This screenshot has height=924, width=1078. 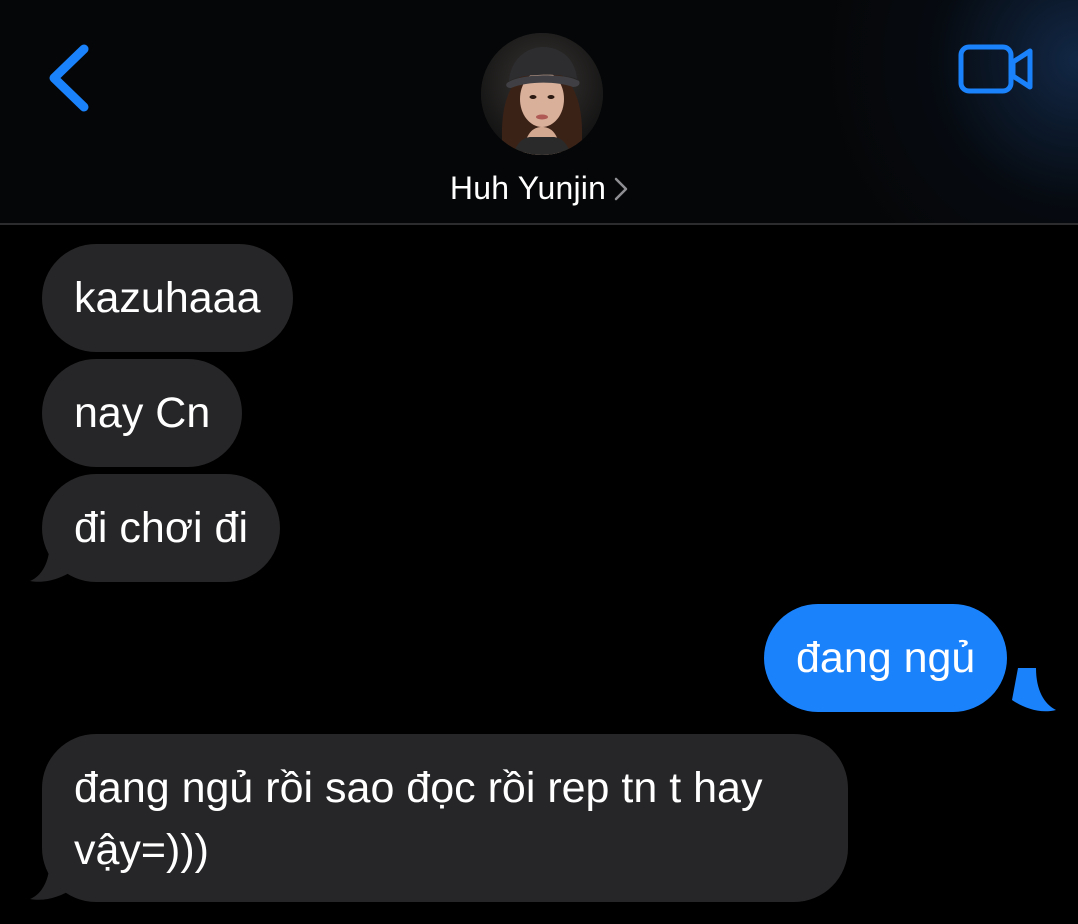 I want to click on message-bubble-incoming: kazuhaaa, so click(x=167, y=298).